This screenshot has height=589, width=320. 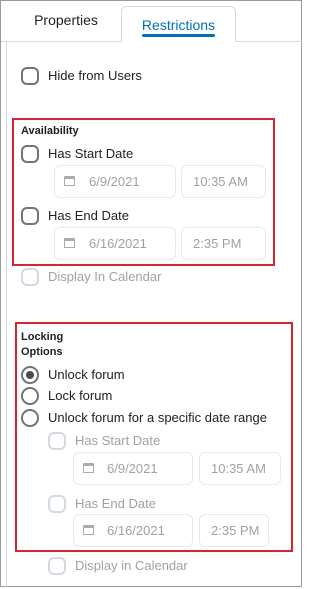 What do you see at coordinates (136, 530) in the screenshot?
I see `locking-end-date-value: 6/16/2021` at bounding box center [136, 530].